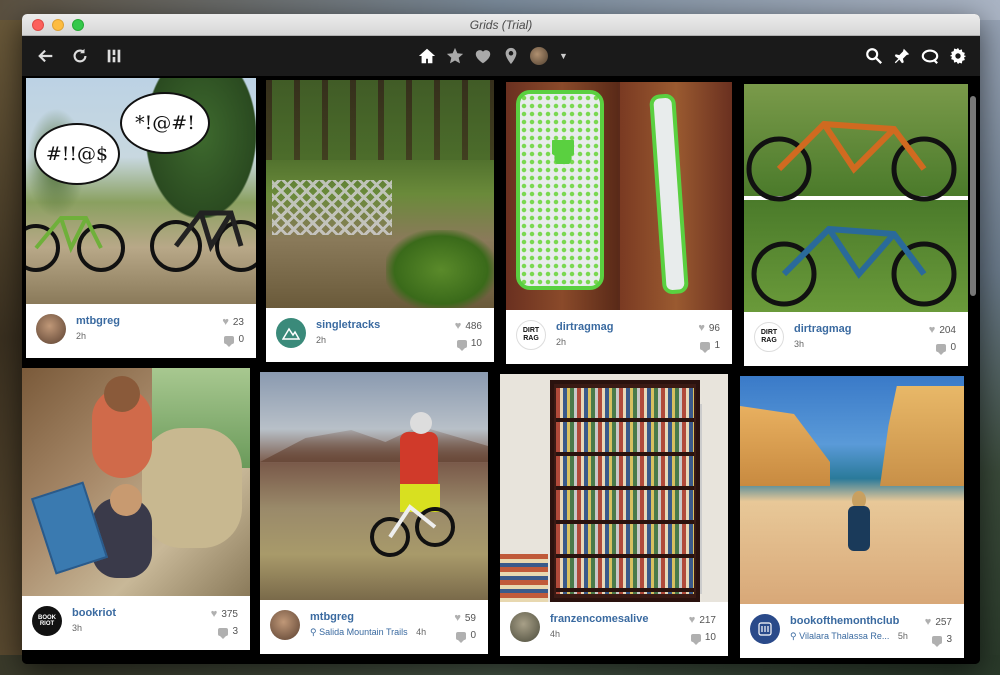  What do you see at coordinates (483, 56) in the screenshot?
I see `heart-icon` at bounding box center [483, 56].